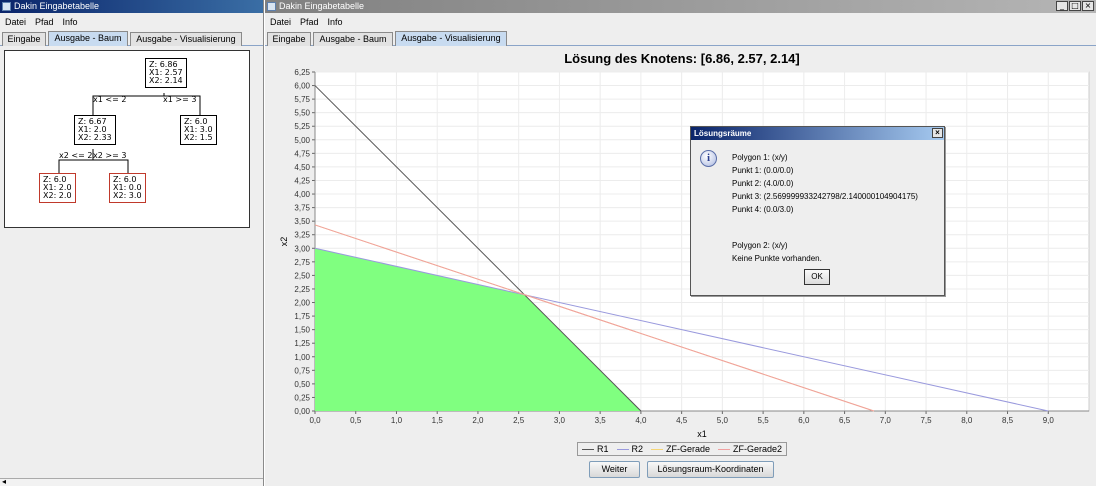  I want to click on legend-label: ZF-Gerade, so click(688, 449).